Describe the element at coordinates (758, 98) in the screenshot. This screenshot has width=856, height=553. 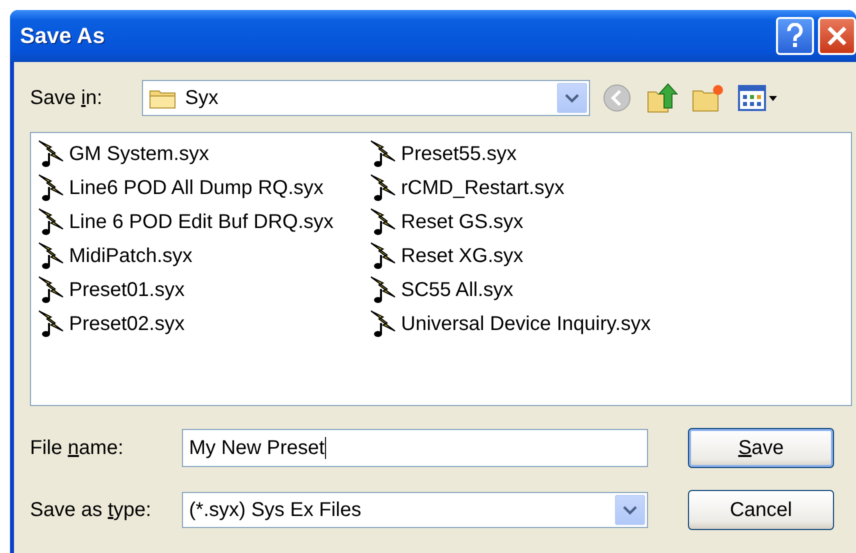
I see `view-menu-icon` at that location.